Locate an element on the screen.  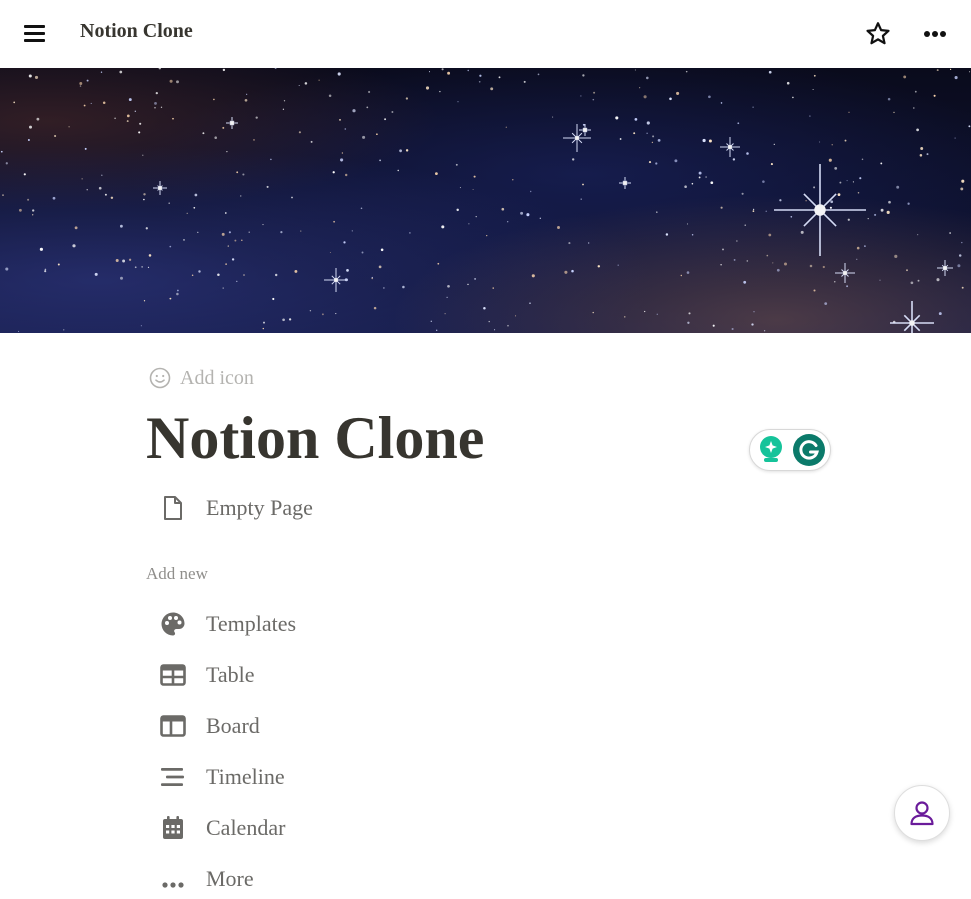
add-icon-label: Add icon is located at coordinates (217, 377).